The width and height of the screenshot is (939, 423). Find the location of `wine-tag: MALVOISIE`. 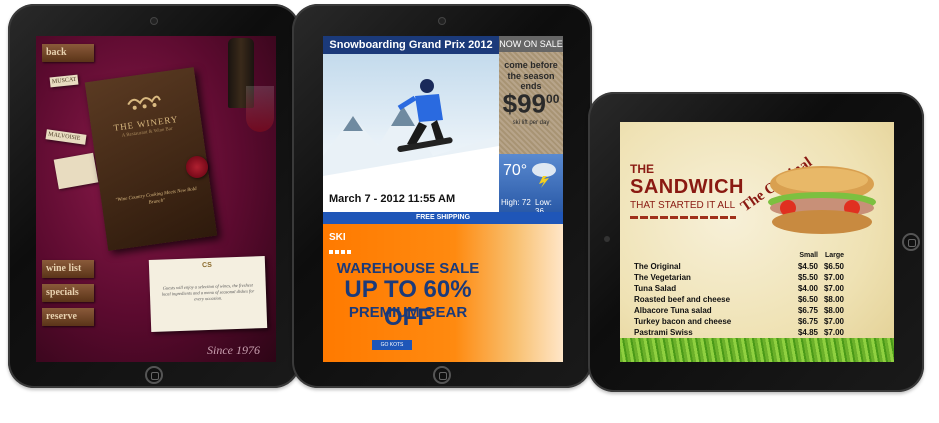

wine-tag: MALVOISIE is located at coordinates (66, 137).